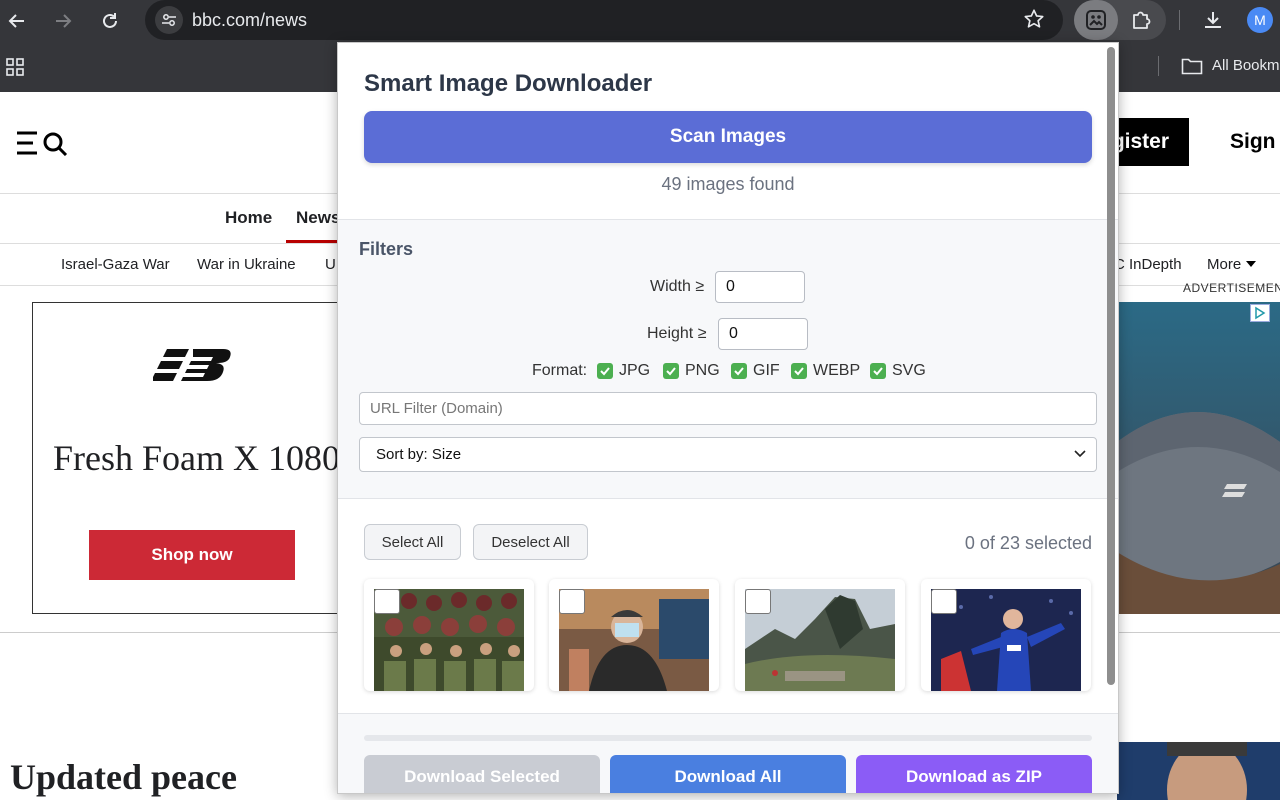  What do you see at coordinates (508, 83) in the screenshot?
I see `popup-title: Smart Image Downloader` at bounding box center [508, 83].